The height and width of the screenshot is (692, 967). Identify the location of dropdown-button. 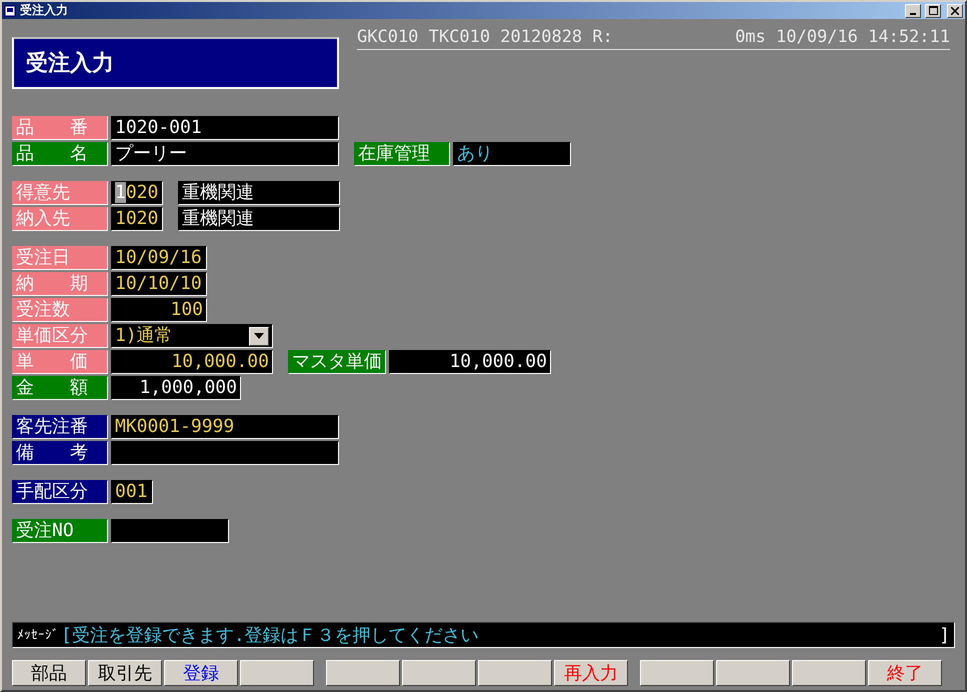
(259, 336).